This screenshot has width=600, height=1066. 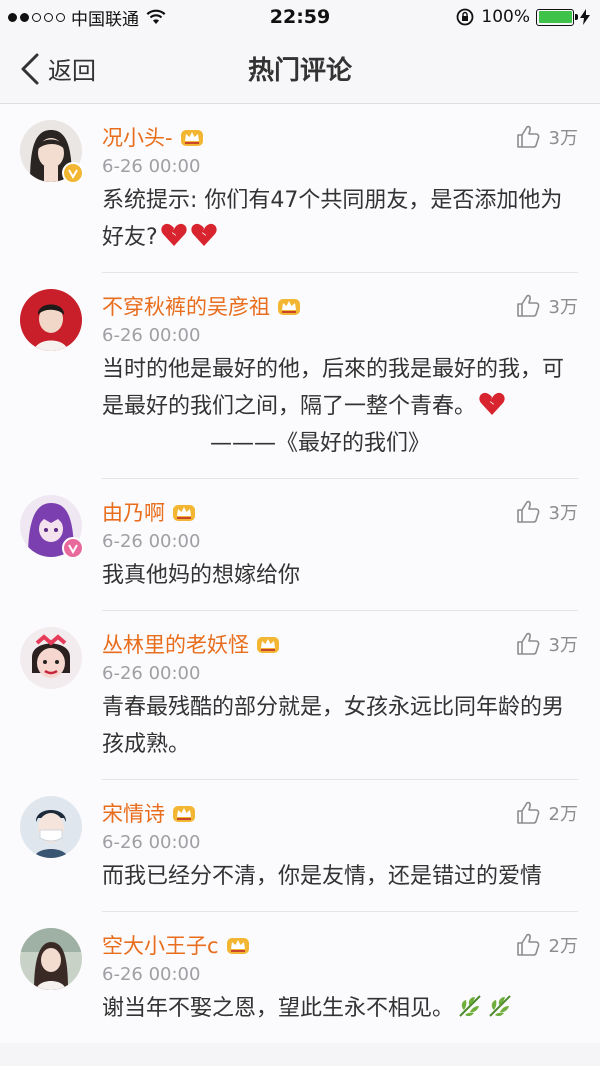 What do you see at coordinates (201, 575) in the screenshot?
I see `comment-text: 我真他妈的想嫁给你` at bounding box center [201, 575].